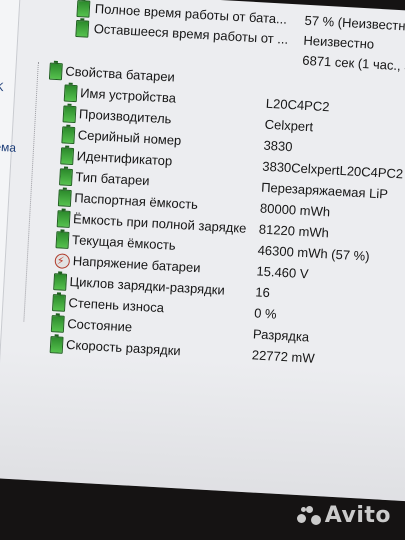  I want to click on row-value: L20C4PC2, so click(297, 105).